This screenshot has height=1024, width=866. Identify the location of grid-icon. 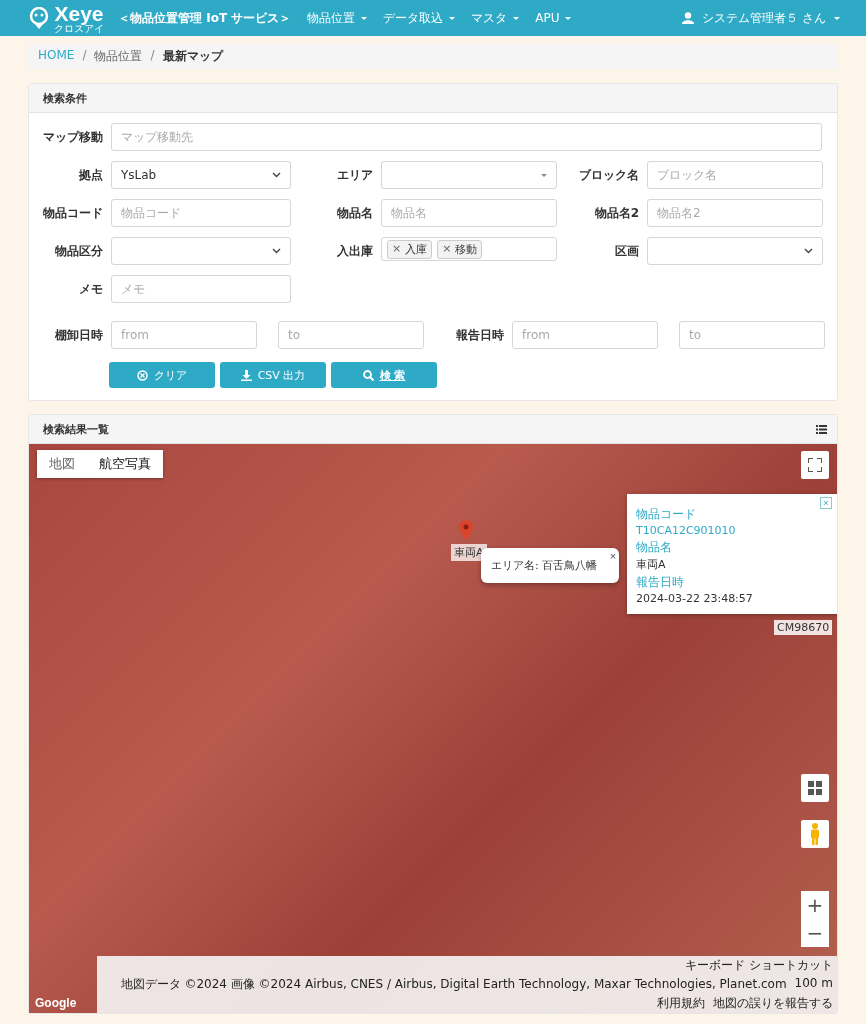
(815, 788).